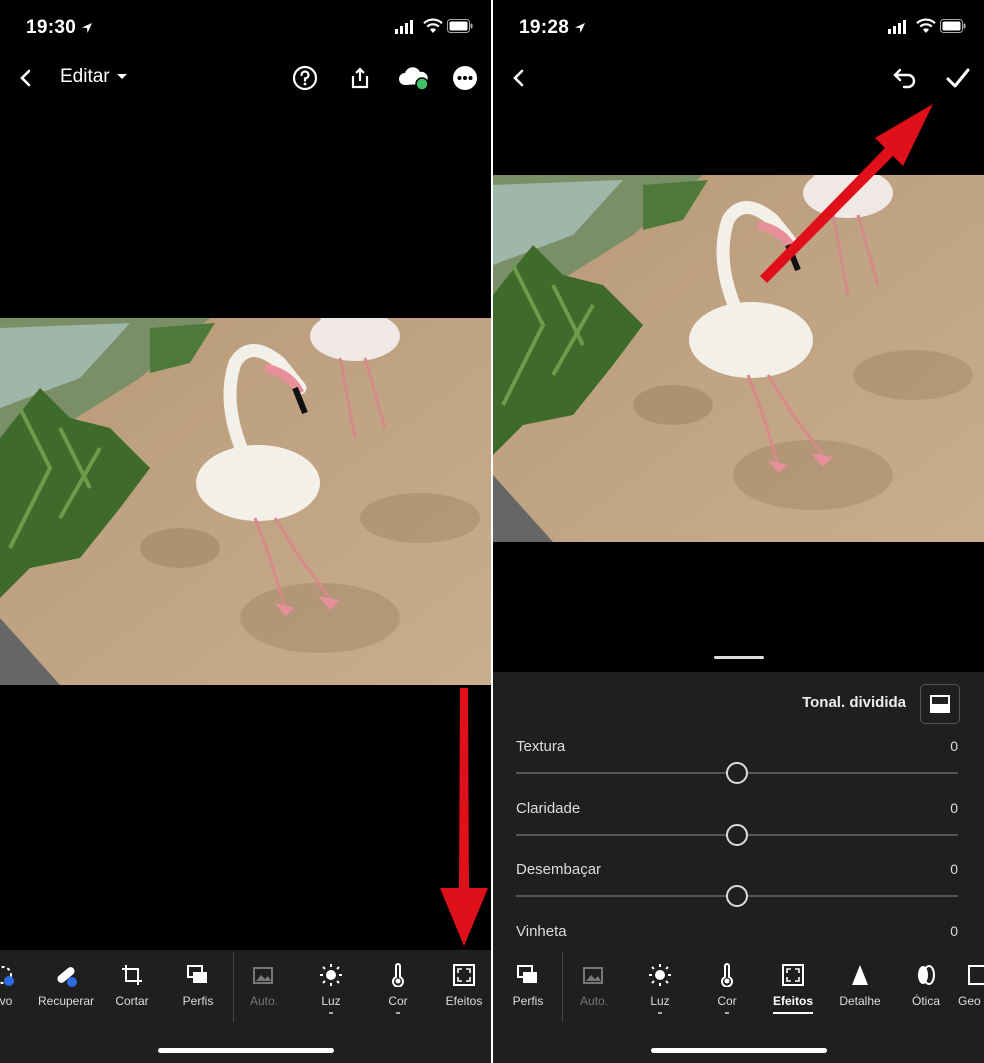  Describe the element at coordinates (541, 931) in the screenshot. I see `slider-label: Vinheta` at that location.